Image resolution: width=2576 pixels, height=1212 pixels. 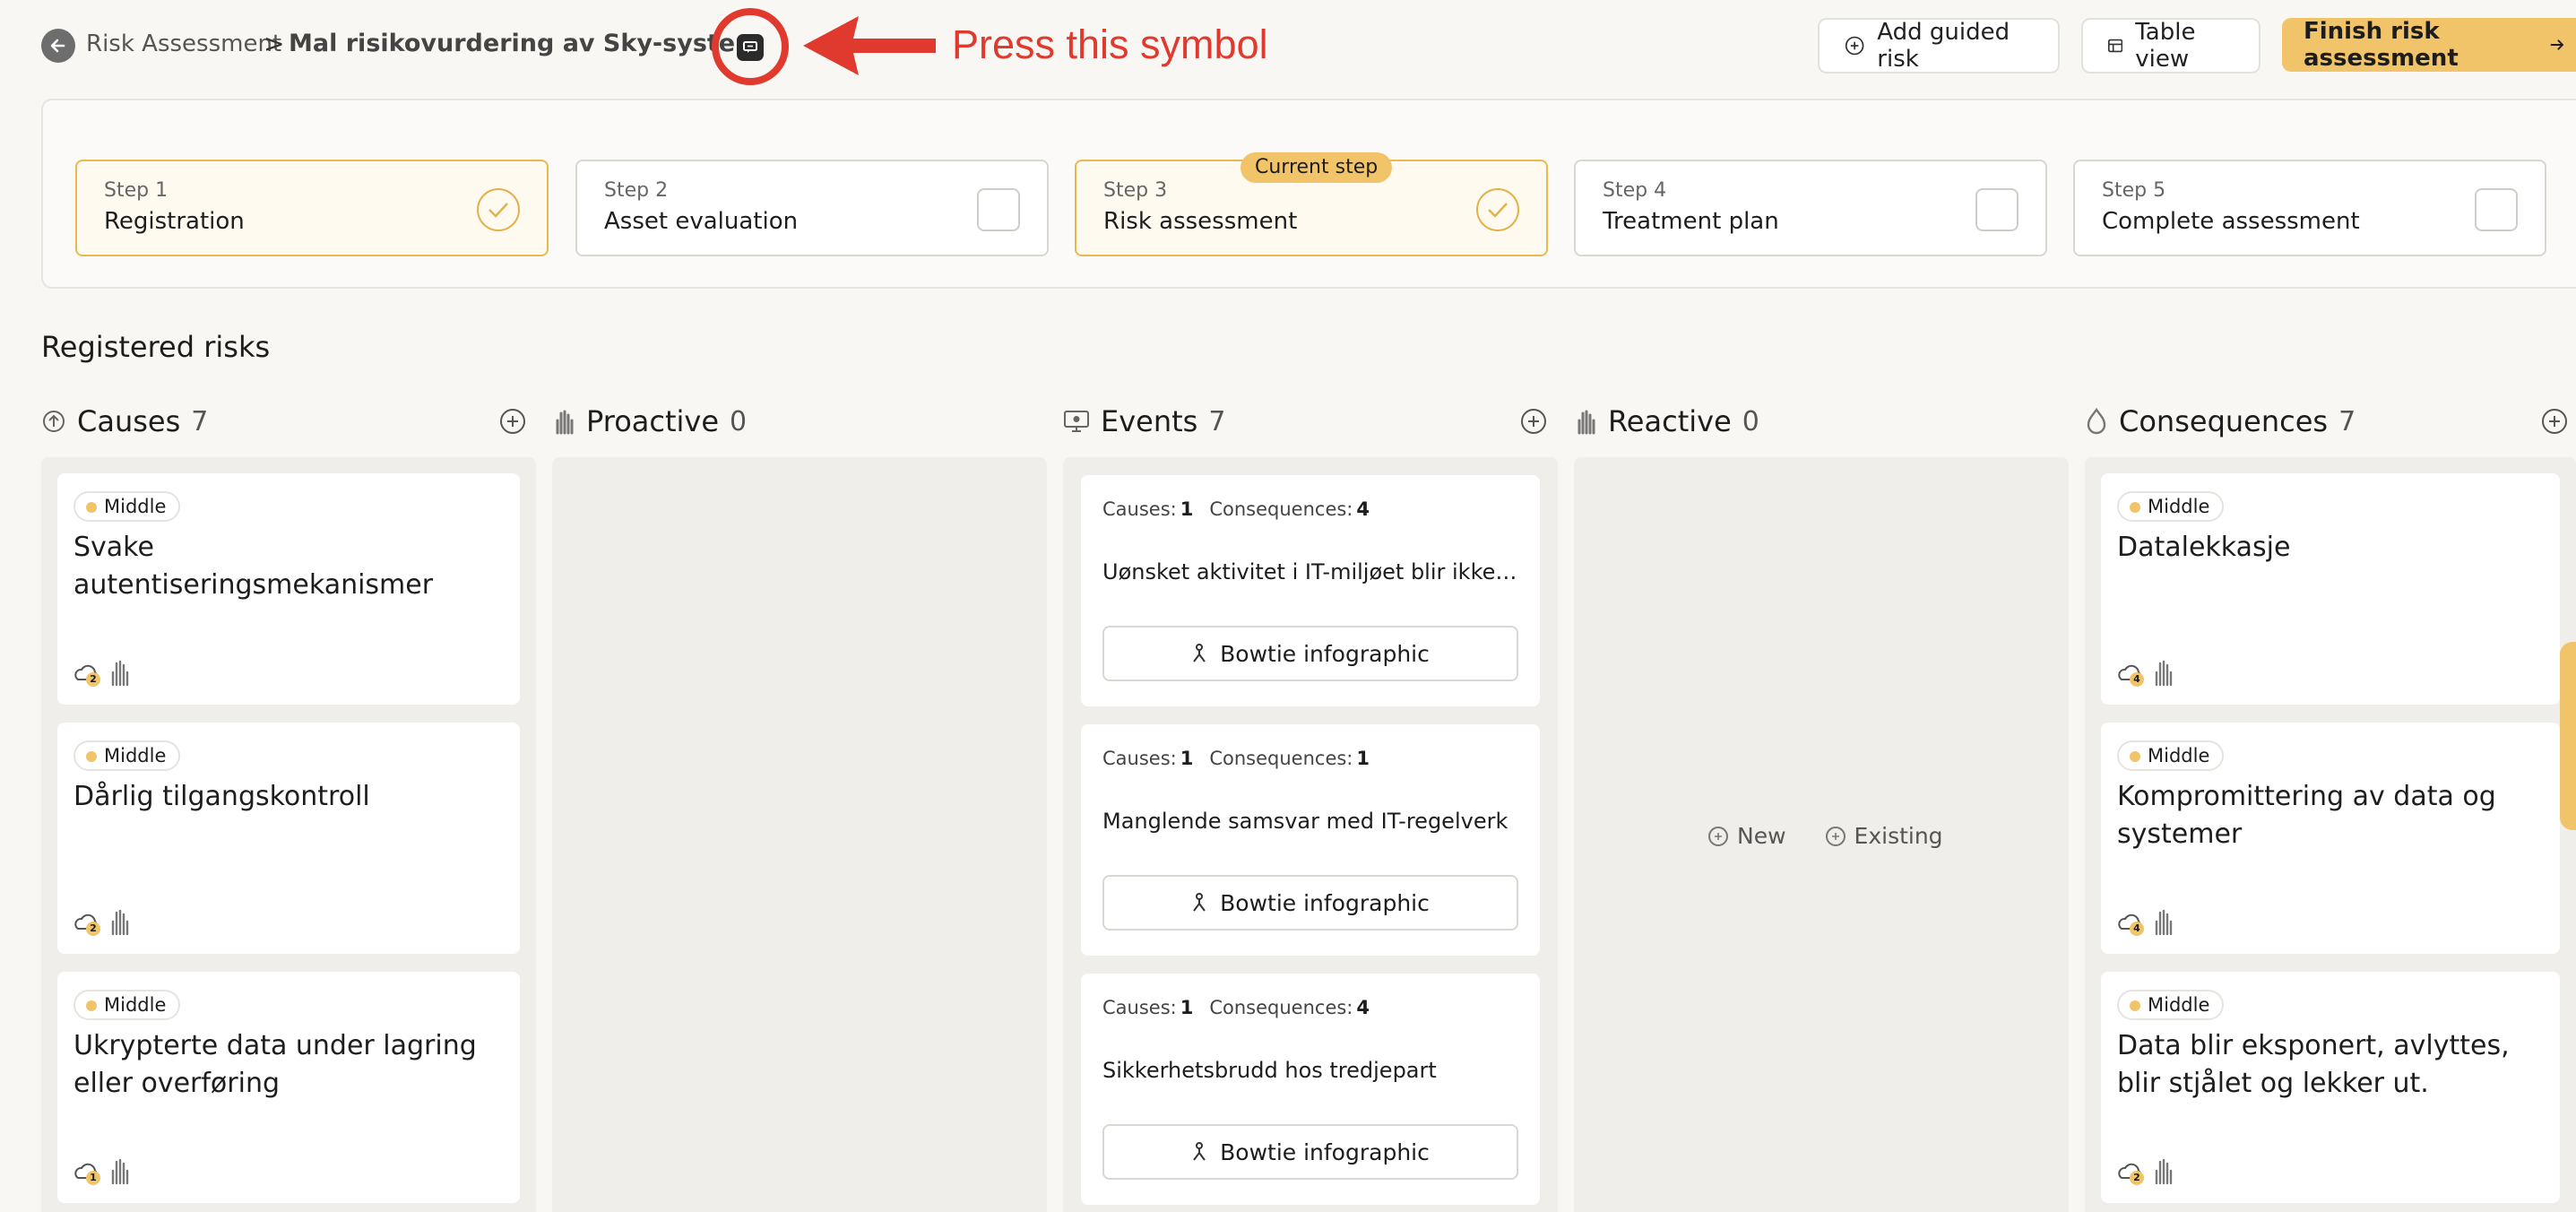 What do you see at coordinates (1363, 758) in the screenshot?
I see `consequences-count: 1` at bounding box center [1363, 758].